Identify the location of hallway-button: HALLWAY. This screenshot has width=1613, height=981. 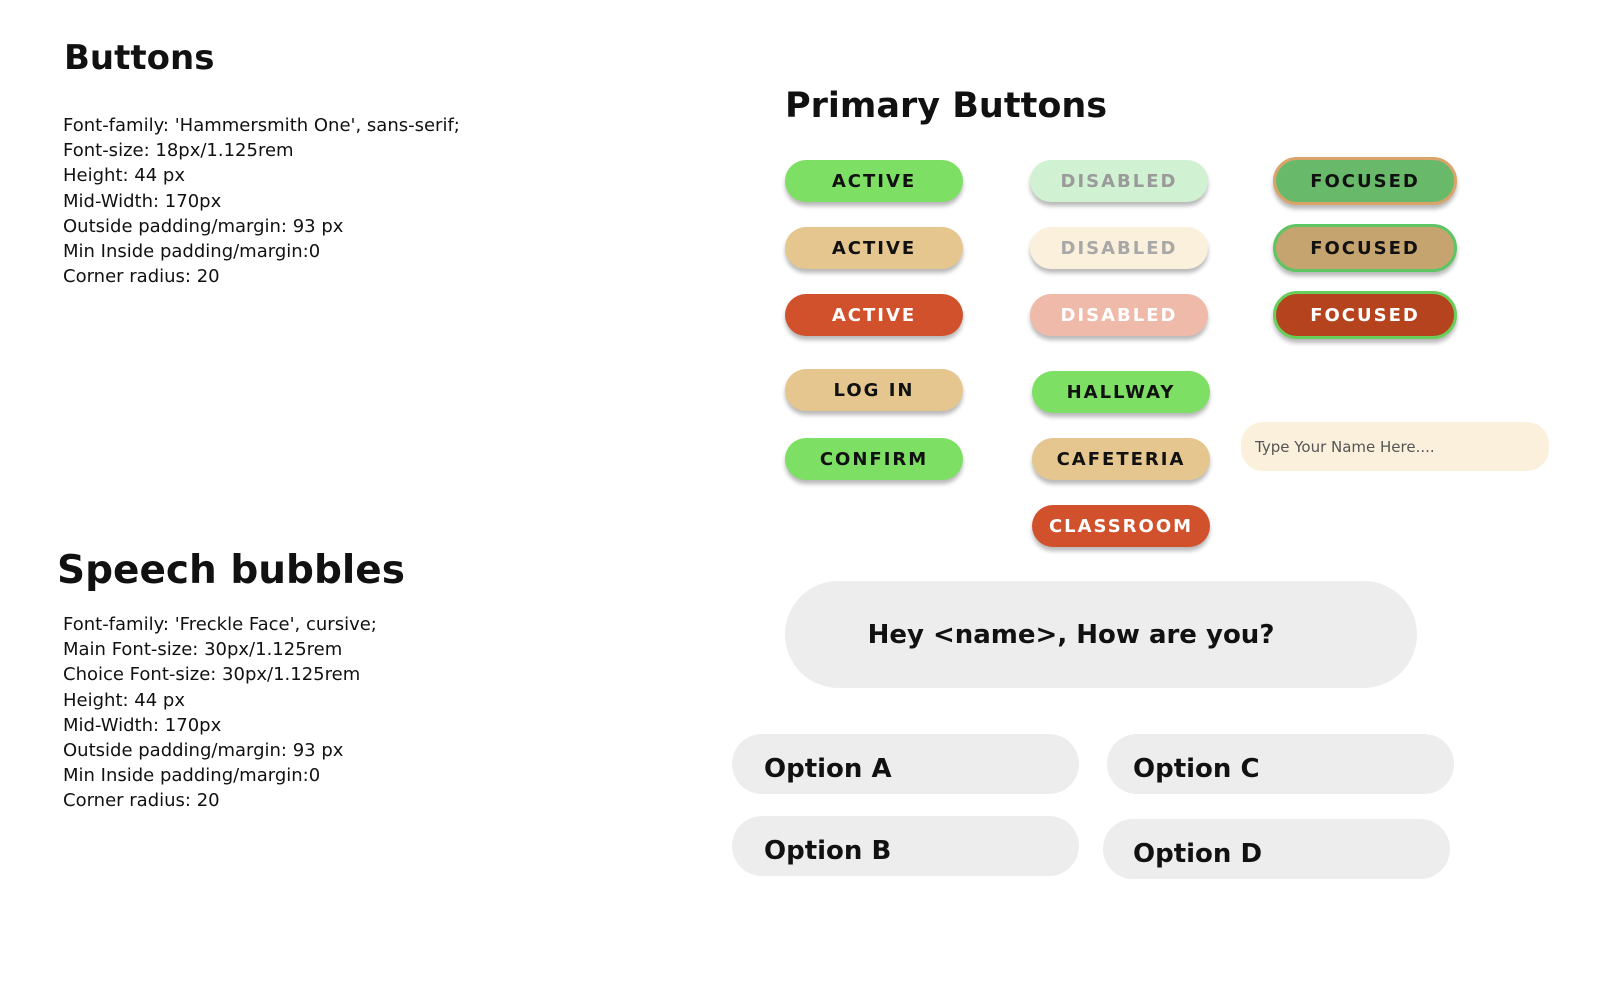
(1121, 392).